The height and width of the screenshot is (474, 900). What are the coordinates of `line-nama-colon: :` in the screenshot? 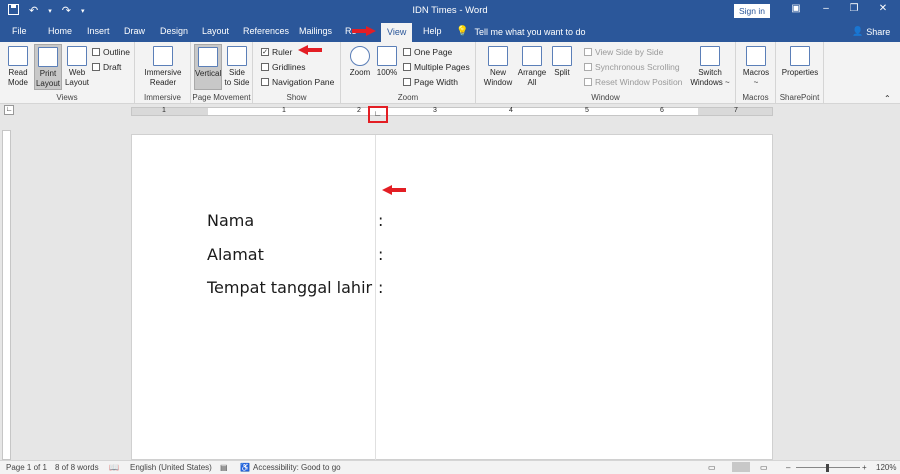 It's located at (381, 220).